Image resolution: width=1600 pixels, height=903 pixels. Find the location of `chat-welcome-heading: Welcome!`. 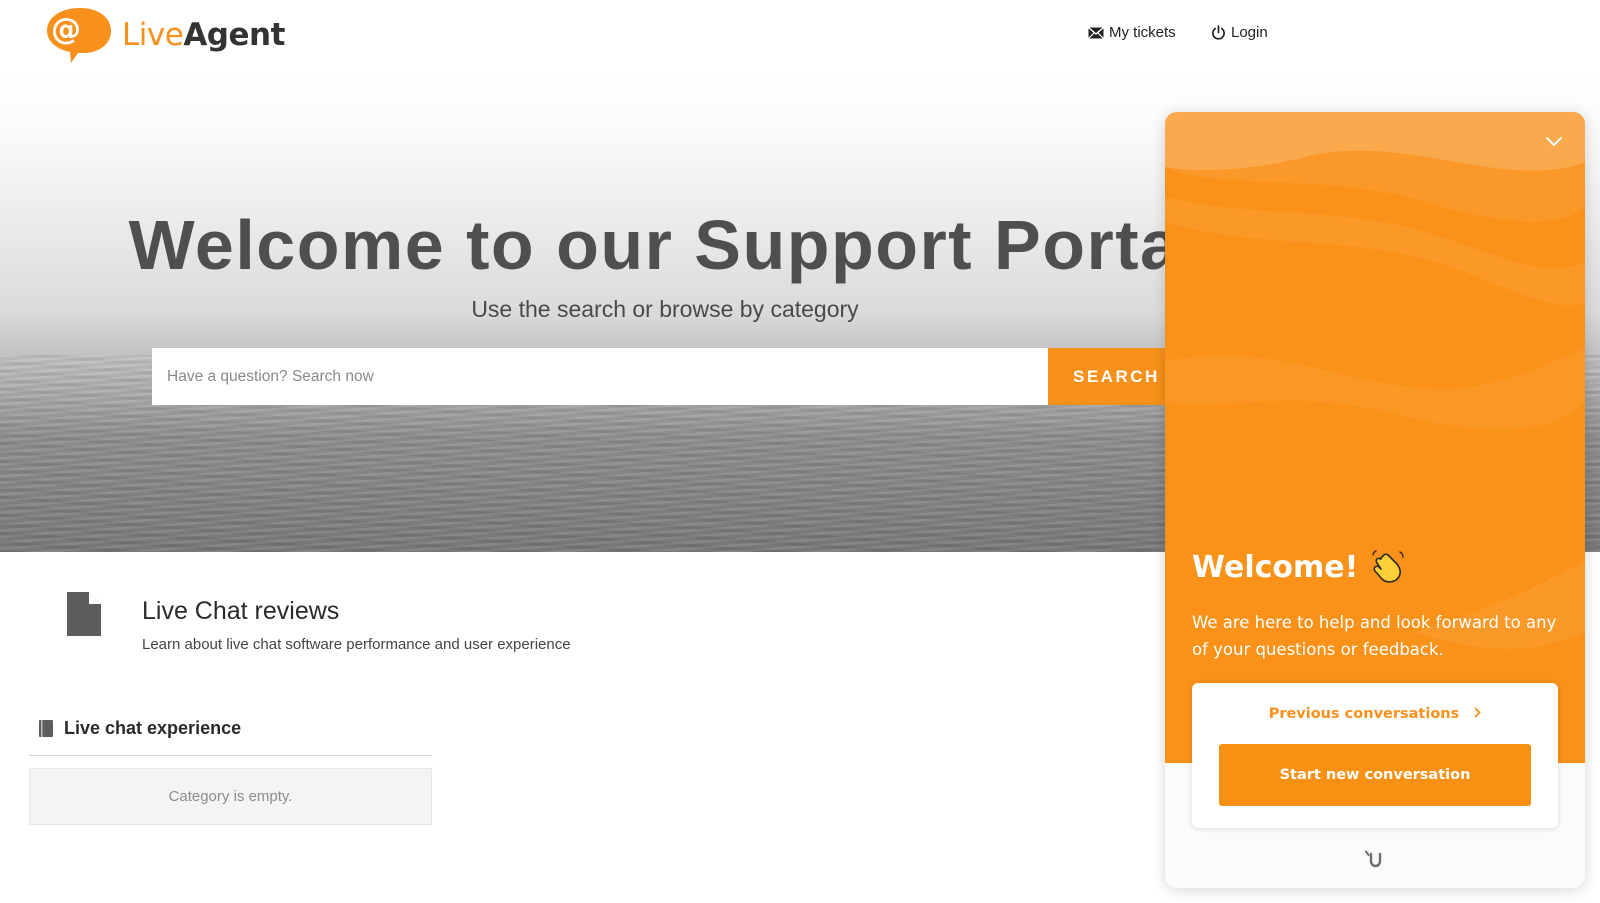

chat-welcome-heading: Welcome! is located at coordinates (1299, 567).